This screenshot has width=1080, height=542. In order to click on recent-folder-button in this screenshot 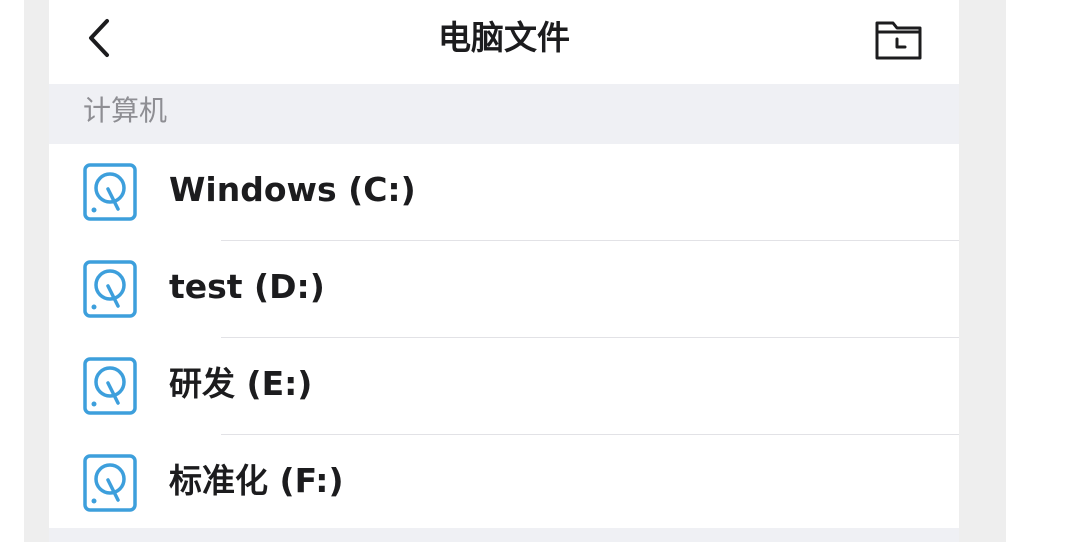, I will do `click(899, 40)`.